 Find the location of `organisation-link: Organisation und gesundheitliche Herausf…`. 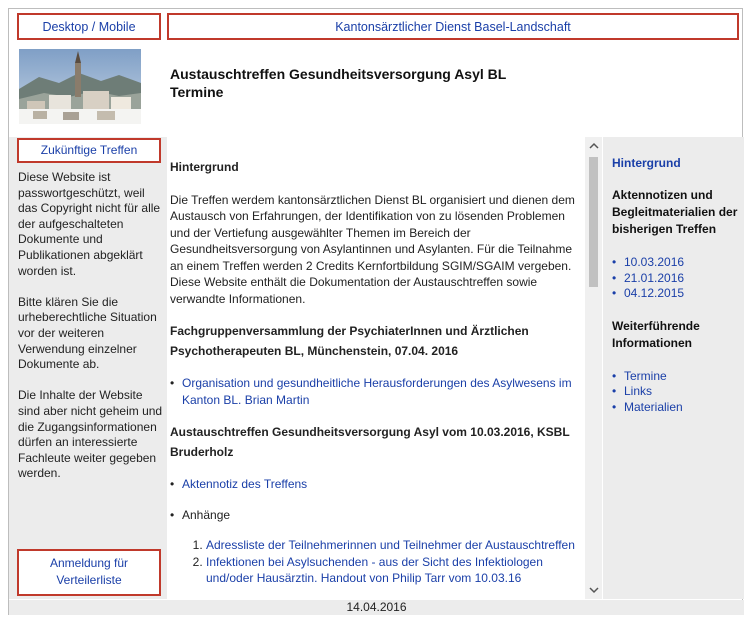

organisation-link: Organisation und gesundheitliche Herausf… is located at coordinates (377, 391).